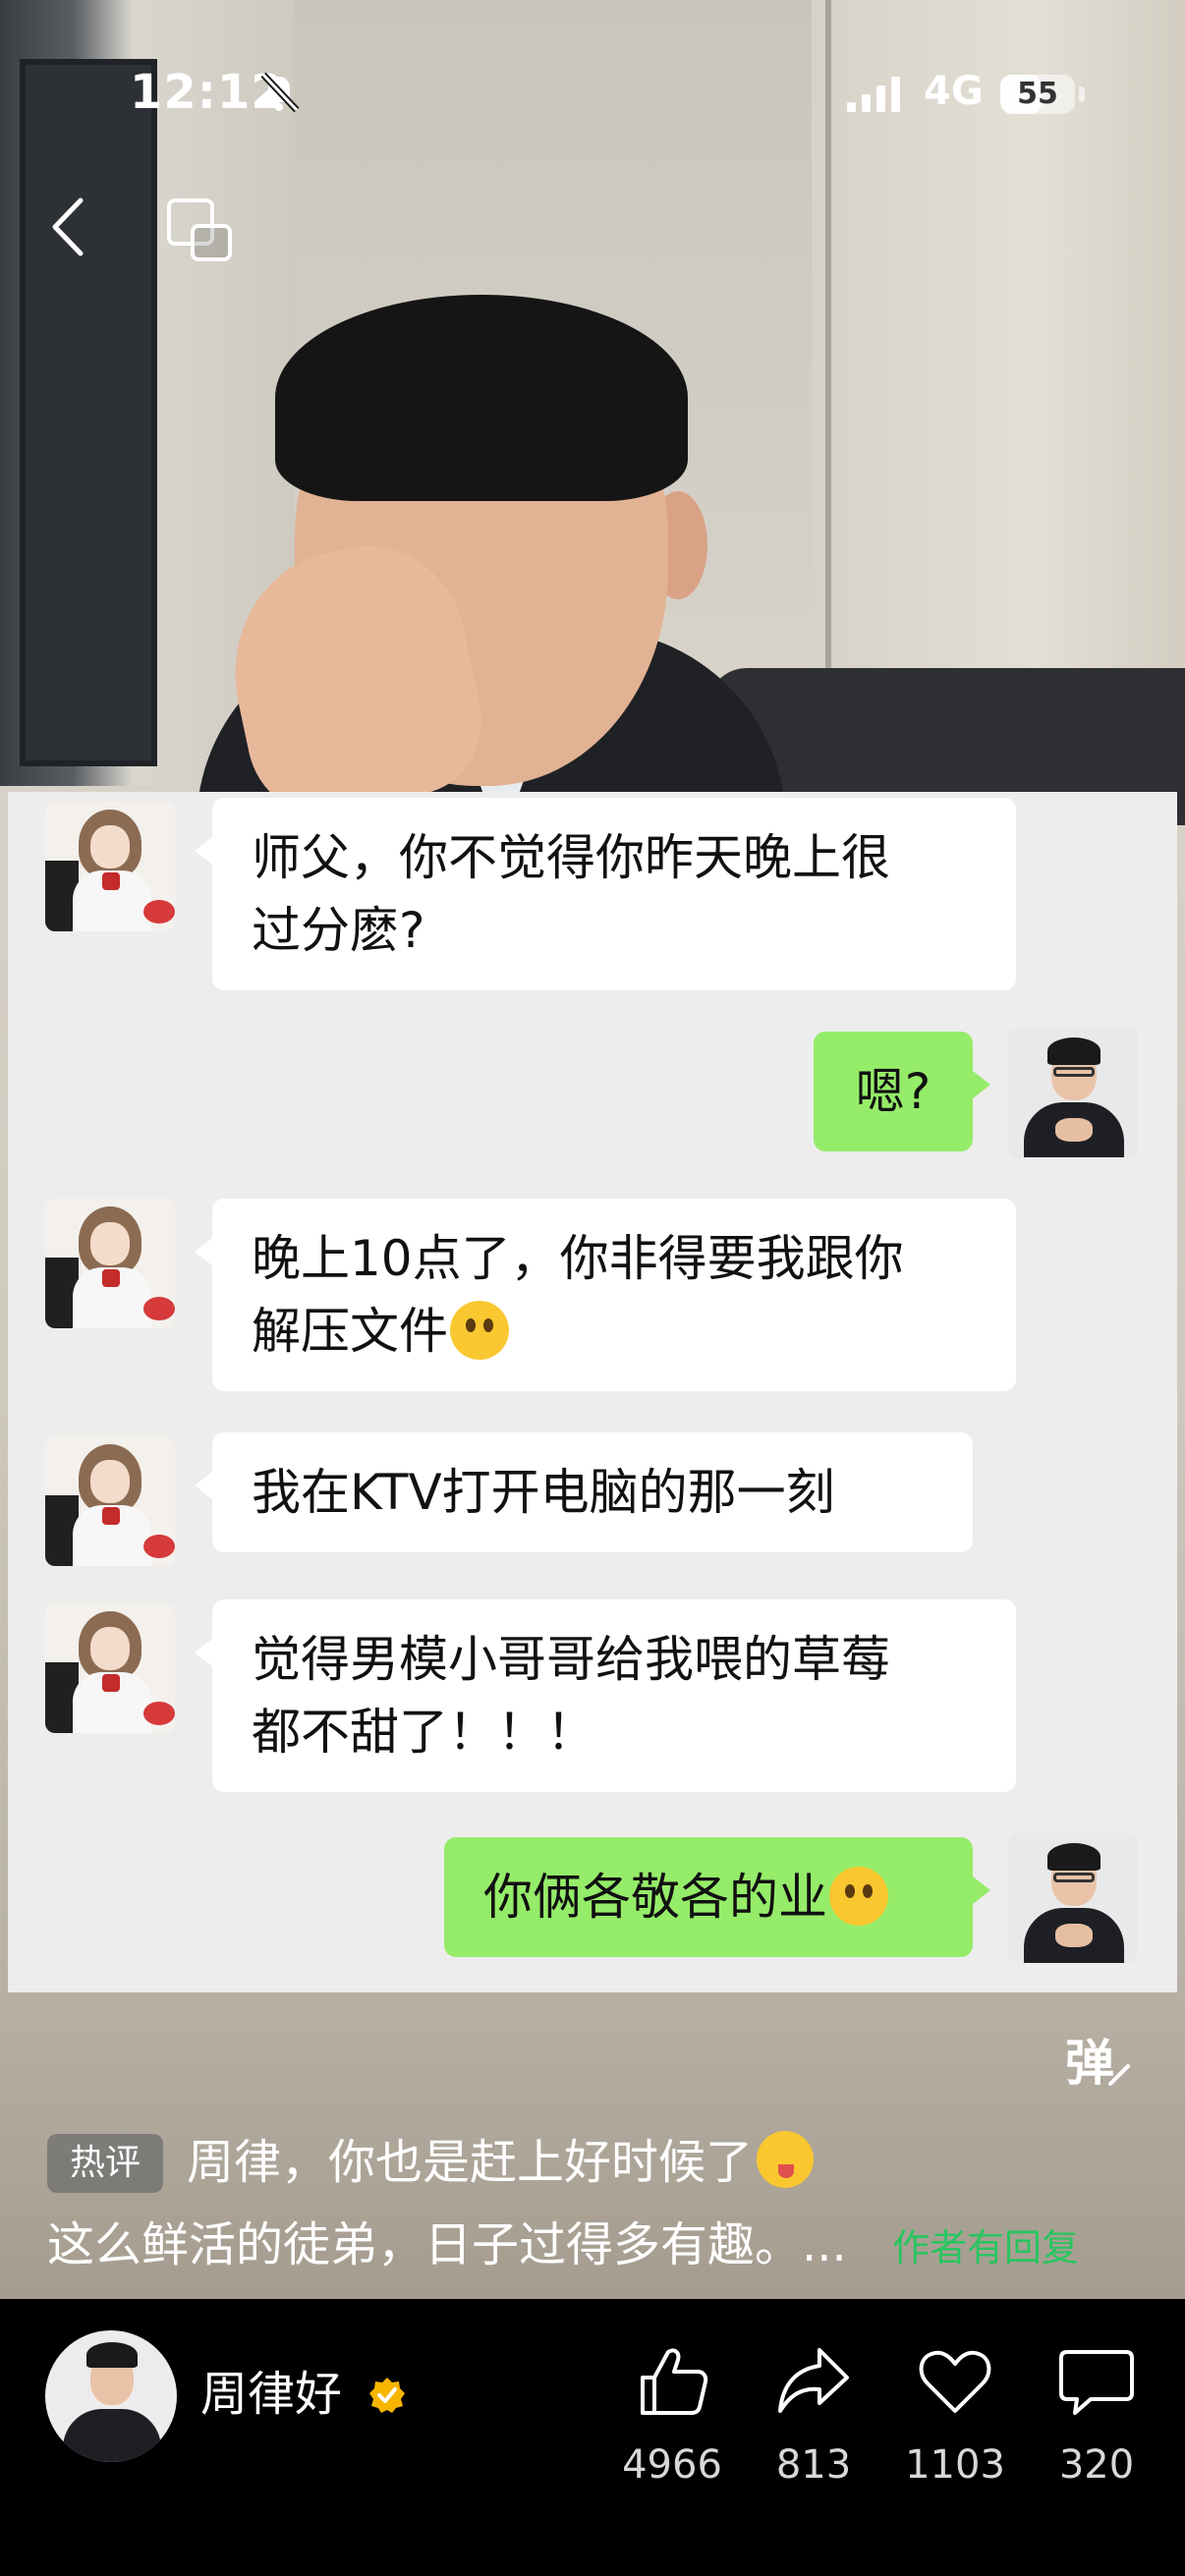 The height and width of the screenshot is (2576, 1185). I want to click on hot-comment-badge: 热评, so click(105, 2163).